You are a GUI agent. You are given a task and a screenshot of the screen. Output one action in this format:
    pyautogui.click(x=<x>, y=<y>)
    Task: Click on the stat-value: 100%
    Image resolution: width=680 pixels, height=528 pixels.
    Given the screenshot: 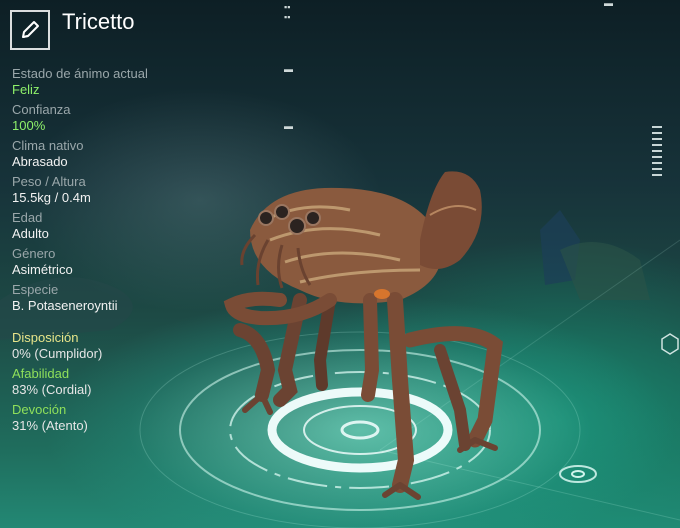 What is the action you would take?
    pyautogui.click(x=29, y=125)
    